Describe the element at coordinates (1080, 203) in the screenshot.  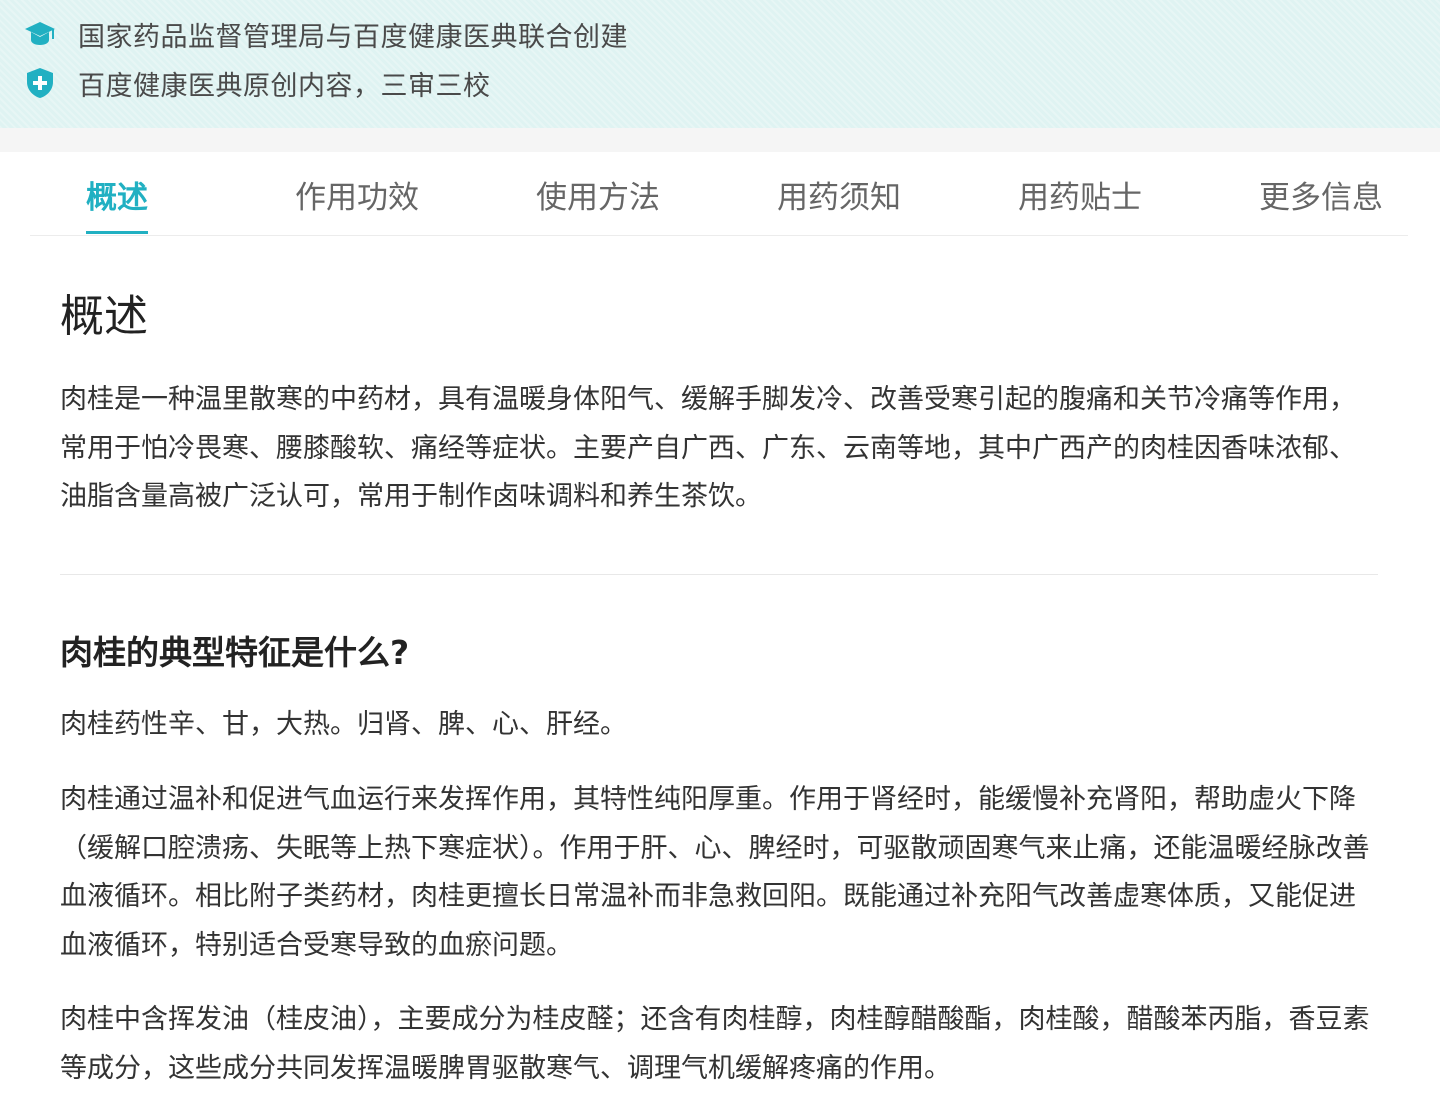
I see `tab-tips: 用药贴士` at that location.